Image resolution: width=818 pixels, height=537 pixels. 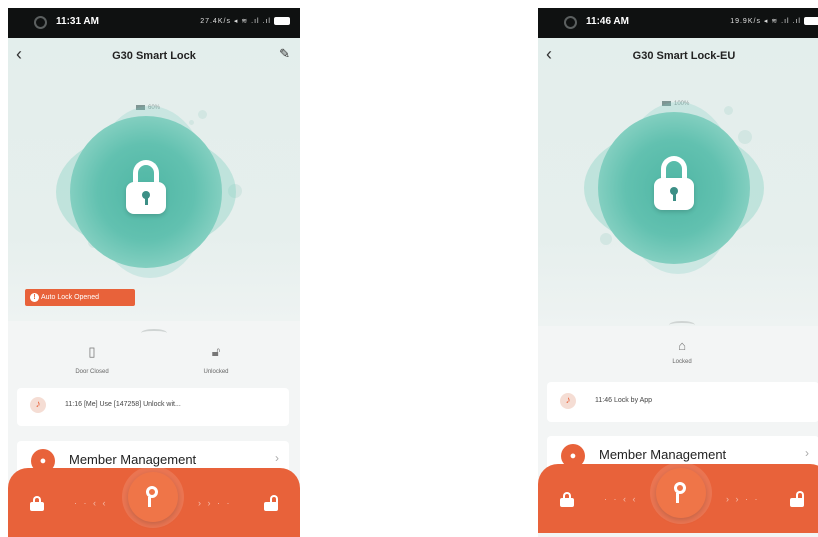 What do you see at coordinates (154, 23) in the screenshot?
I see `status-bar: 11:31 AM 27.4K/s ◂ ≋ .ıl .ıl` at bounding box center [154, 23].